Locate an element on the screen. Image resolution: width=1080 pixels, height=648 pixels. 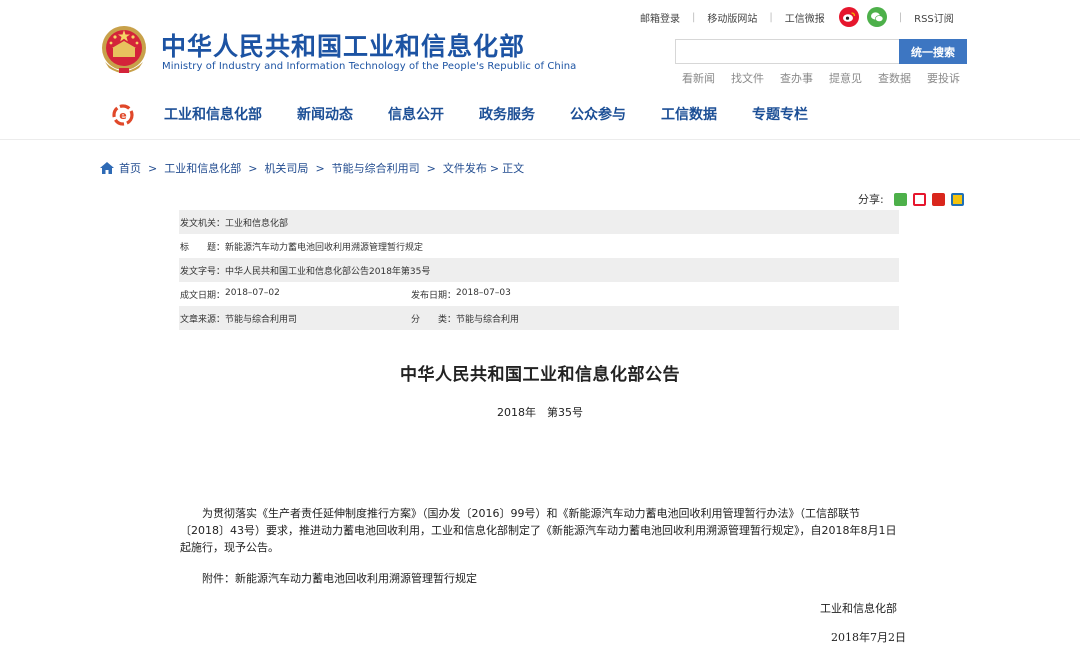
docno-value: 中华人民共和国工业和信息化部公告2018年第35号 is located at coordinates (328, 271).